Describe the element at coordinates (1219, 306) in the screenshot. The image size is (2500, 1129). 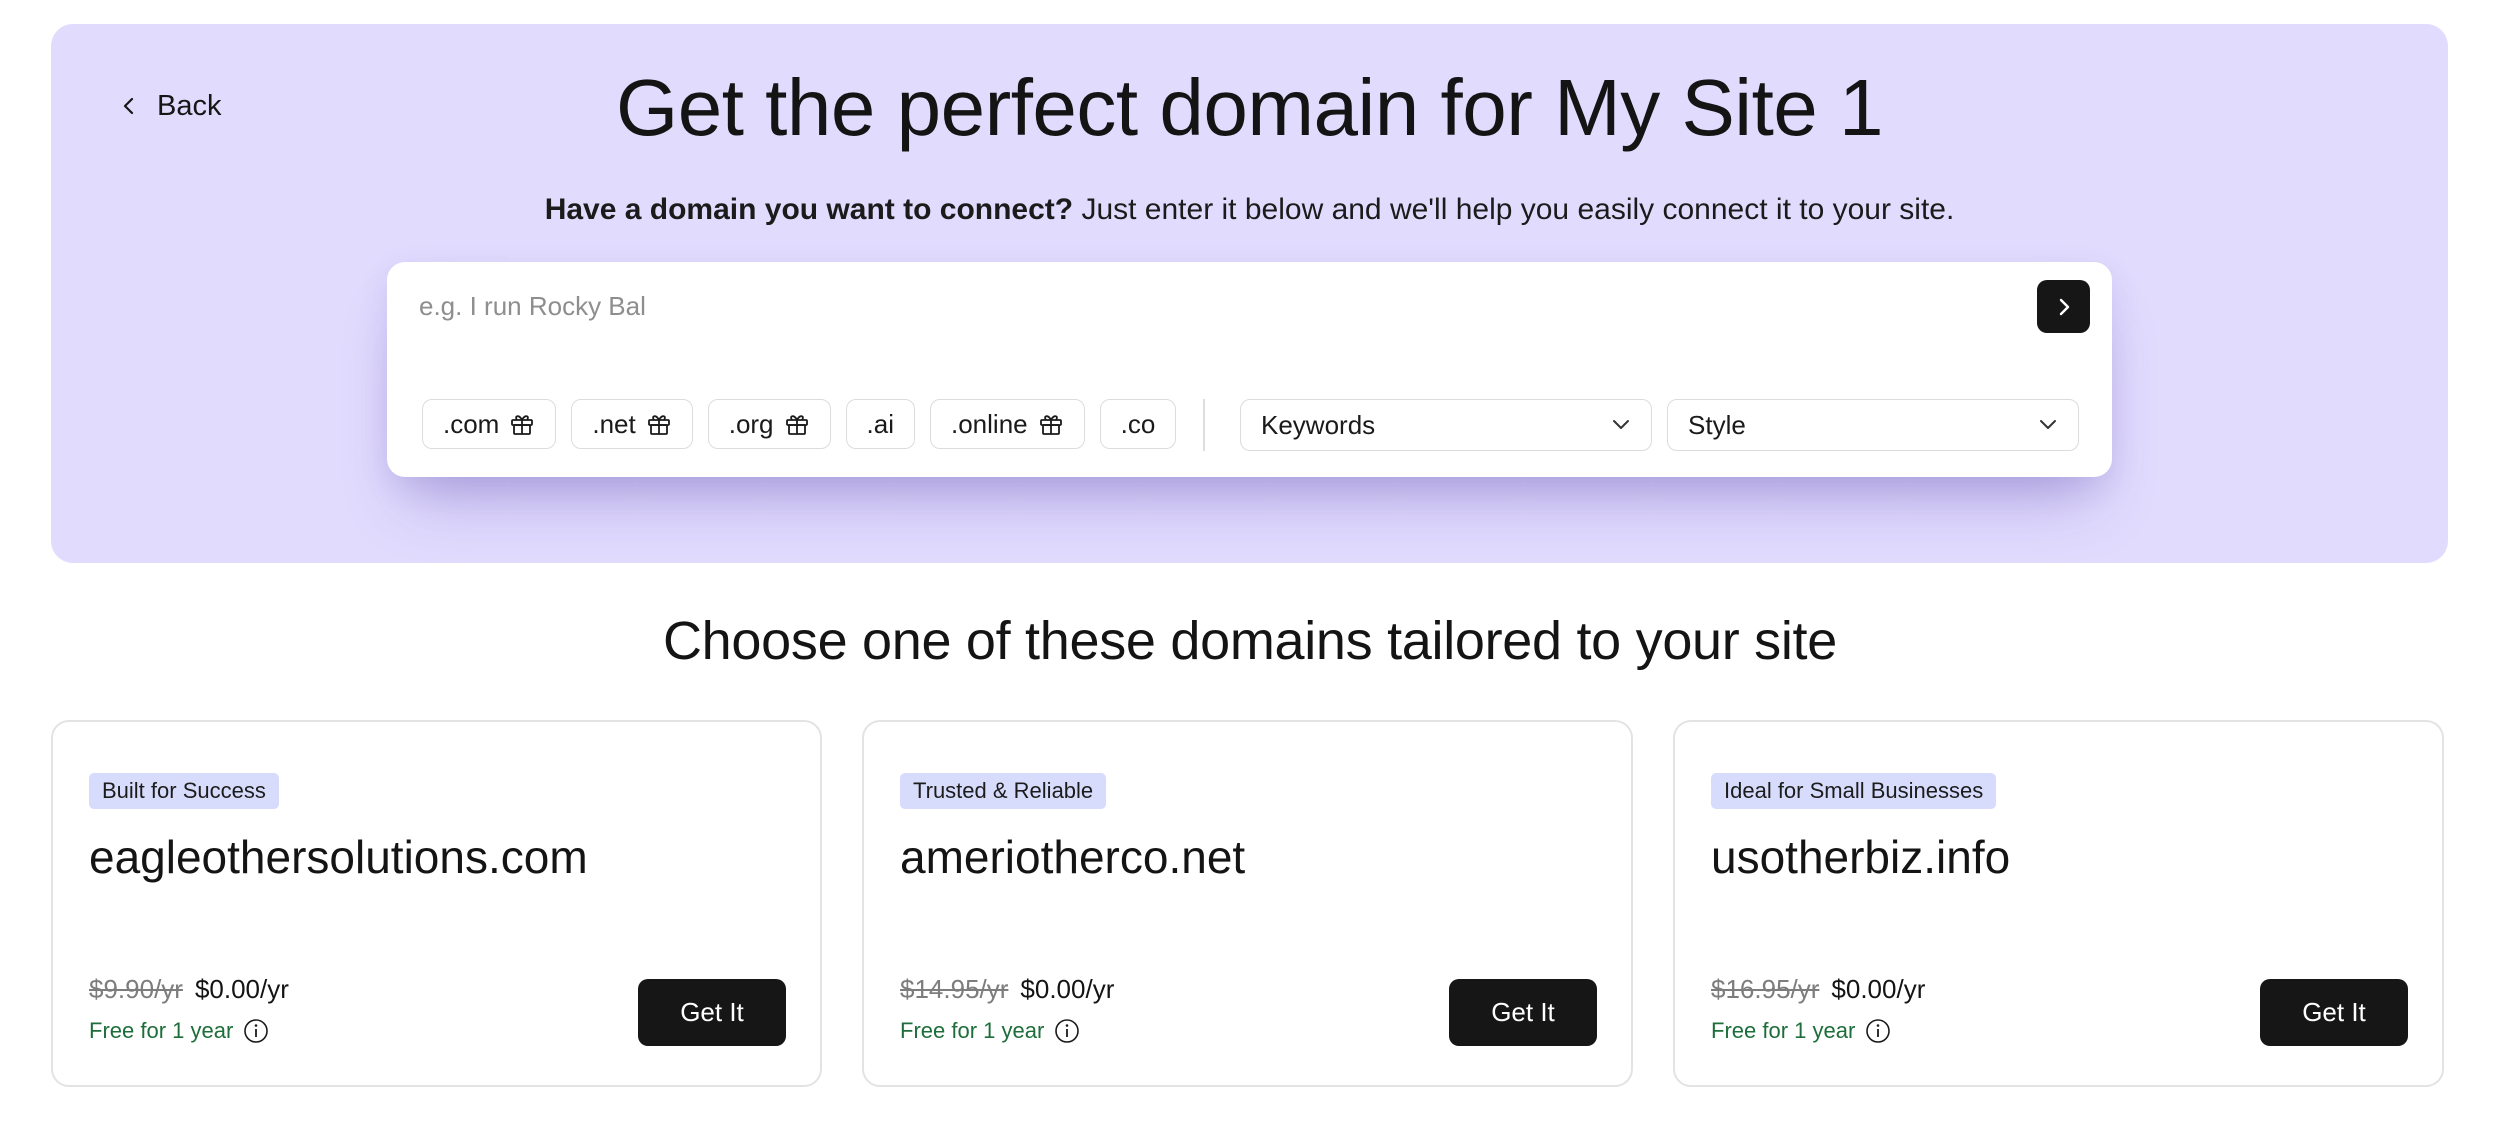
I see `domain-search-input` at that location.